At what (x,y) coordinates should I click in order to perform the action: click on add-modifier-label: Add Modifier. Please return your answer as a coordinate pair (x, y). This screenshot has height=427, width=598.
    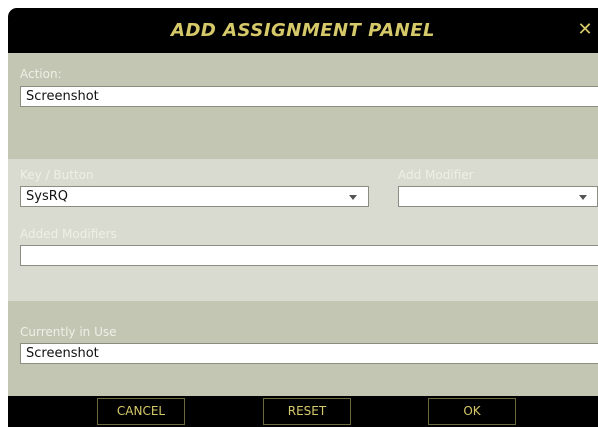
    Looking at the image, I should click on (436, 175).